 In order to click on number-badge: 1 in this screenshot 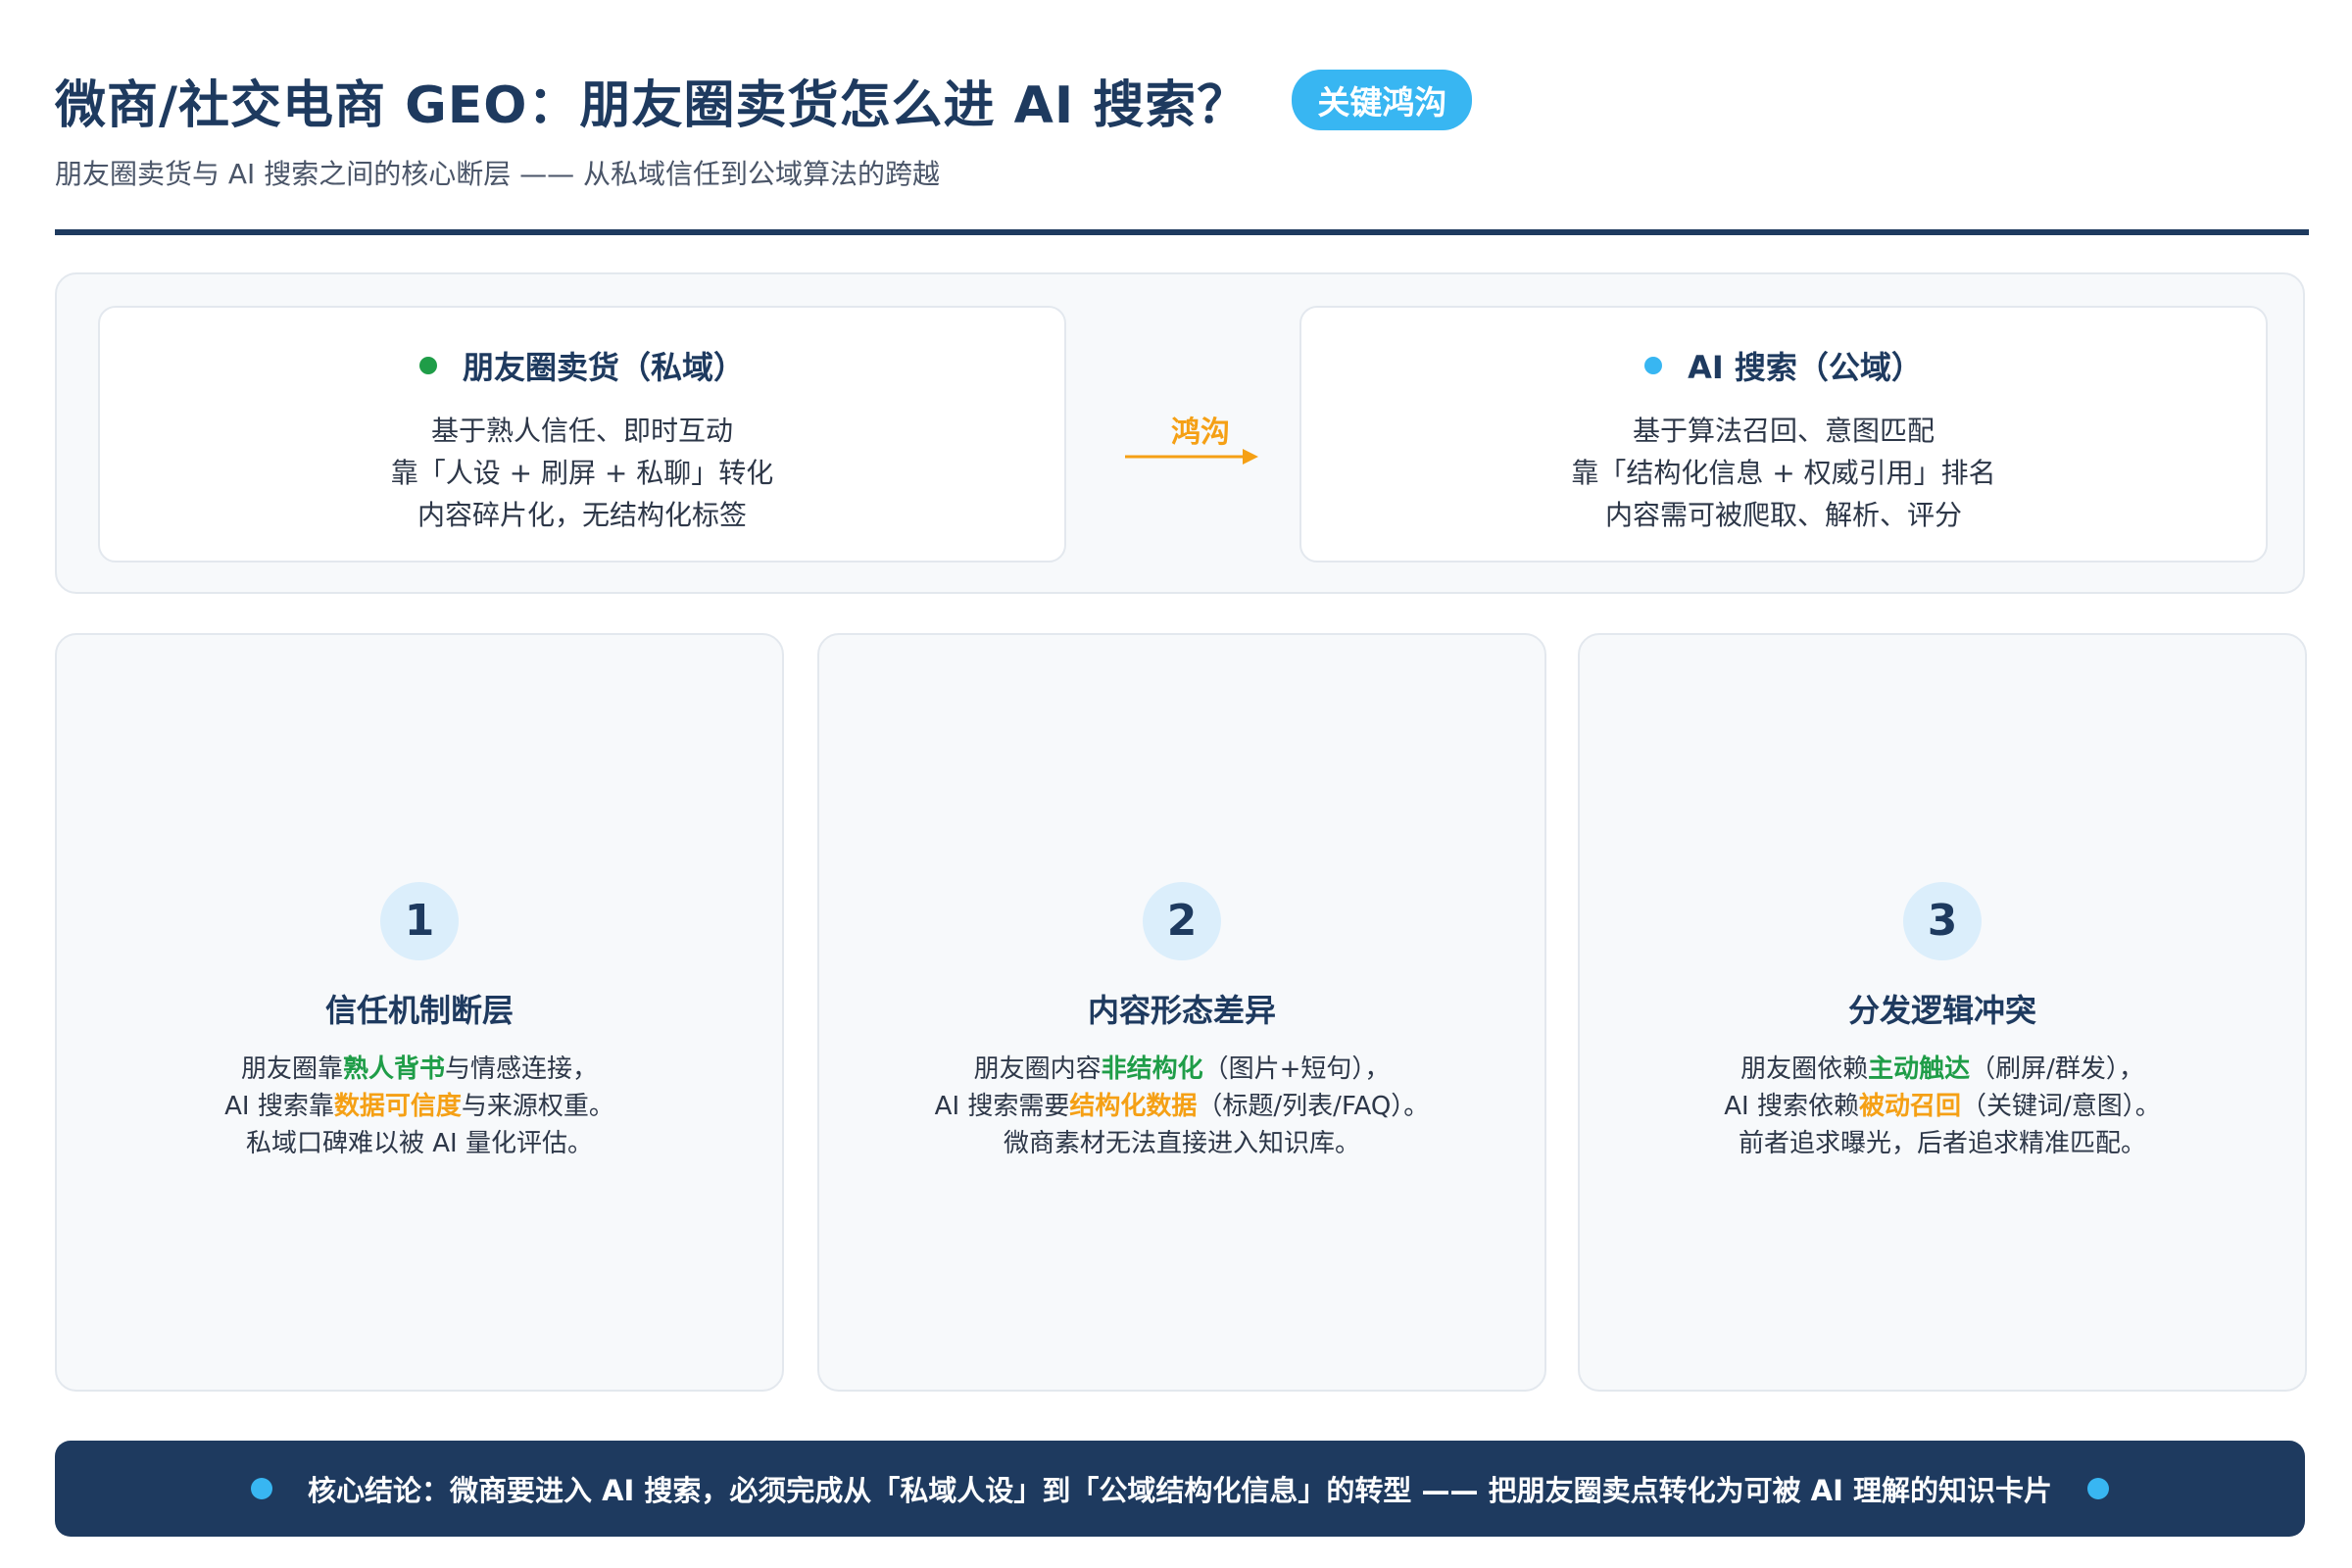, I will do `click(419, 921)`.